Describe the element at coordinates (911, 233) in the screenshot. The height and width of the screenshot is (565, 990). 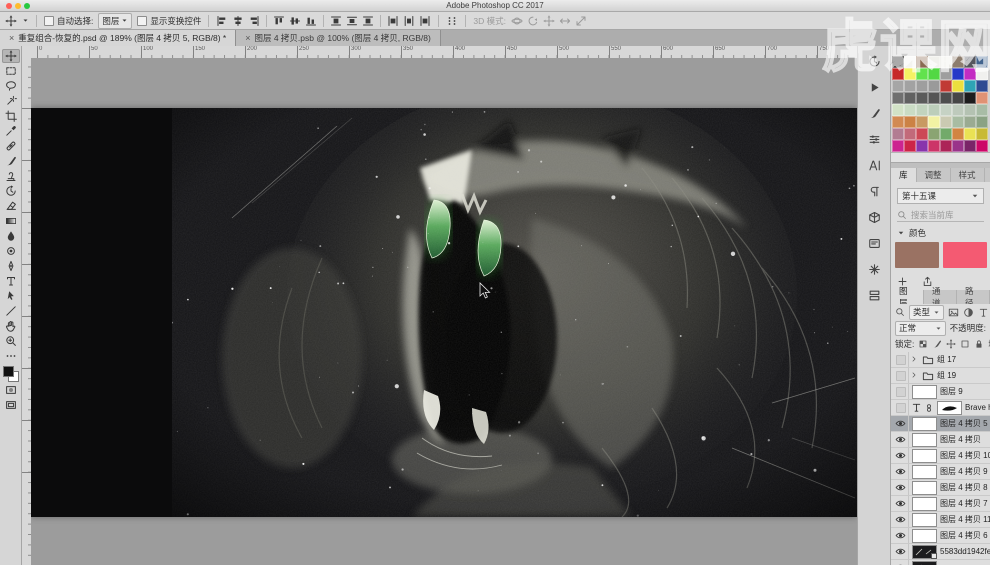
I see `library-colors-section: 颜色` at that location.